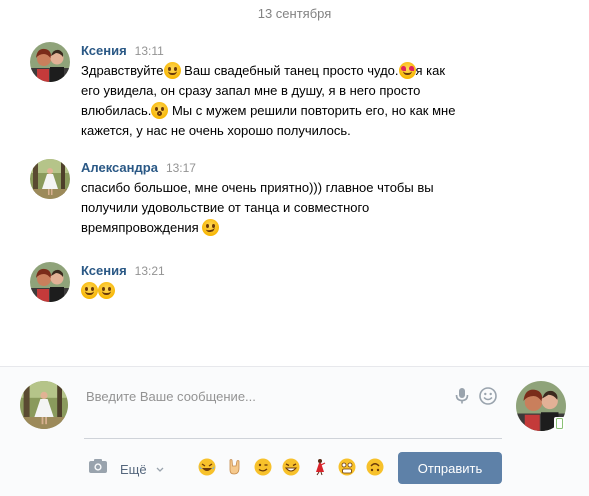 This screenshot has width=589, height=496. What do you see at coordinates (181, 168) in the screenshot?
I see `message-time: 13:17` at bounding box center [181, 168].